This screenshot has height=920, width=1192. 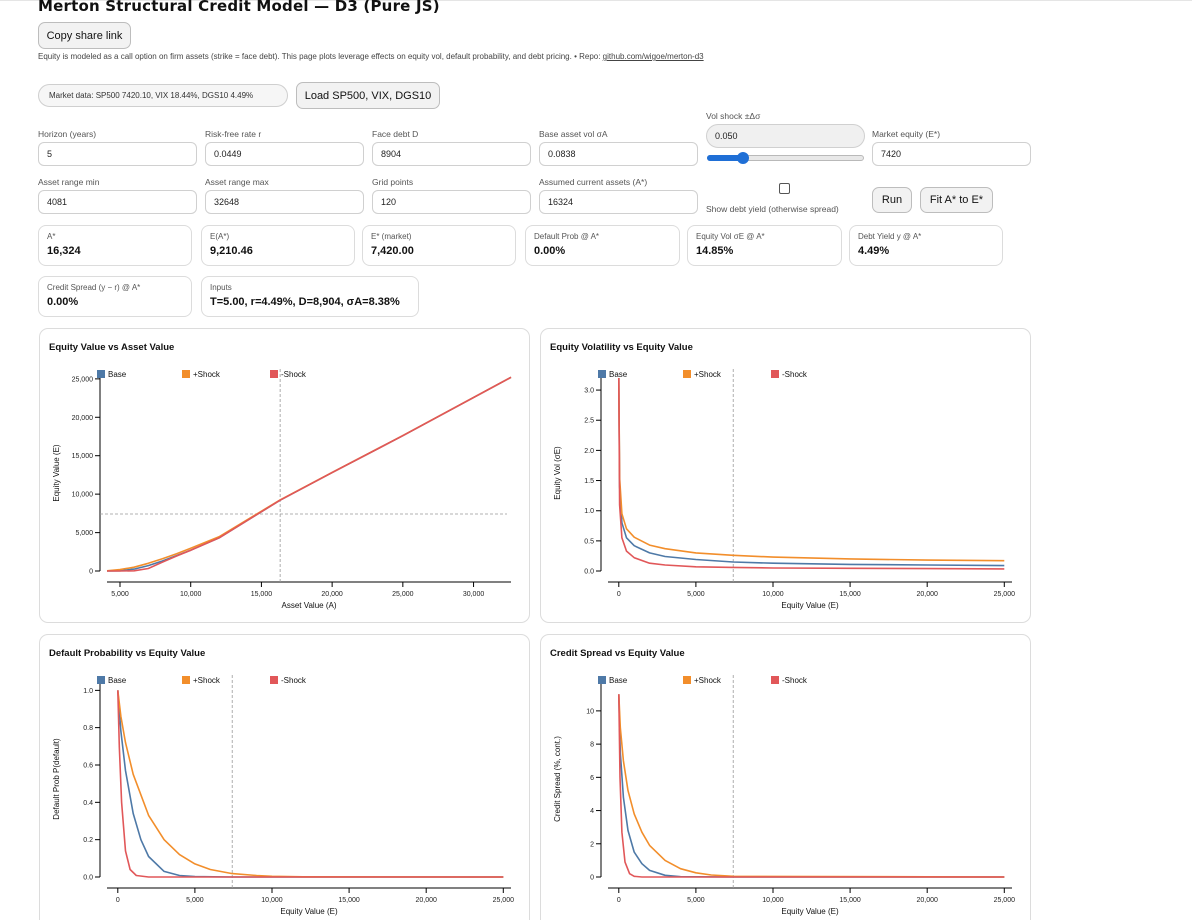 I want to click on base-vol-input: 0.0838, so click(x=618, y=154).